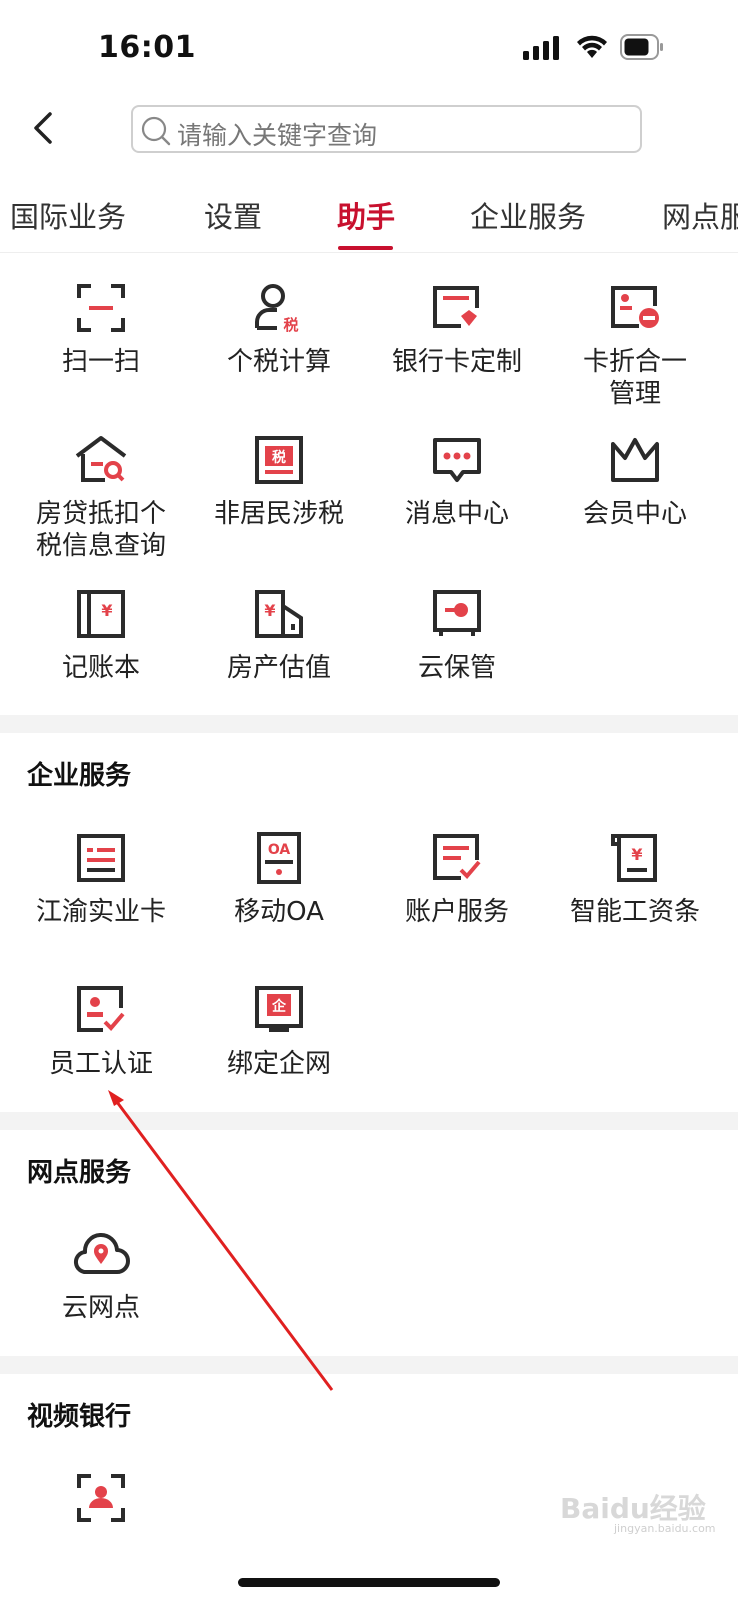  What do you see at coordinates (79, 1173) in the screenshot?
I see `section-title-outlet: 网点服务` at bounding box center [79, 1173].